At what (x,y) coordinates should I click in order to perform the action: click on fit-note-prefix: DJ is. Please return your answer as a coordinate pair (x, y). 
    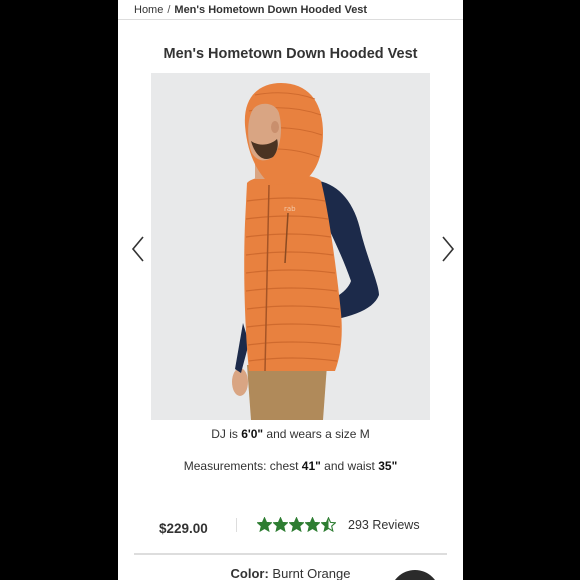
    Looking at the image, I should click on (226, 434).